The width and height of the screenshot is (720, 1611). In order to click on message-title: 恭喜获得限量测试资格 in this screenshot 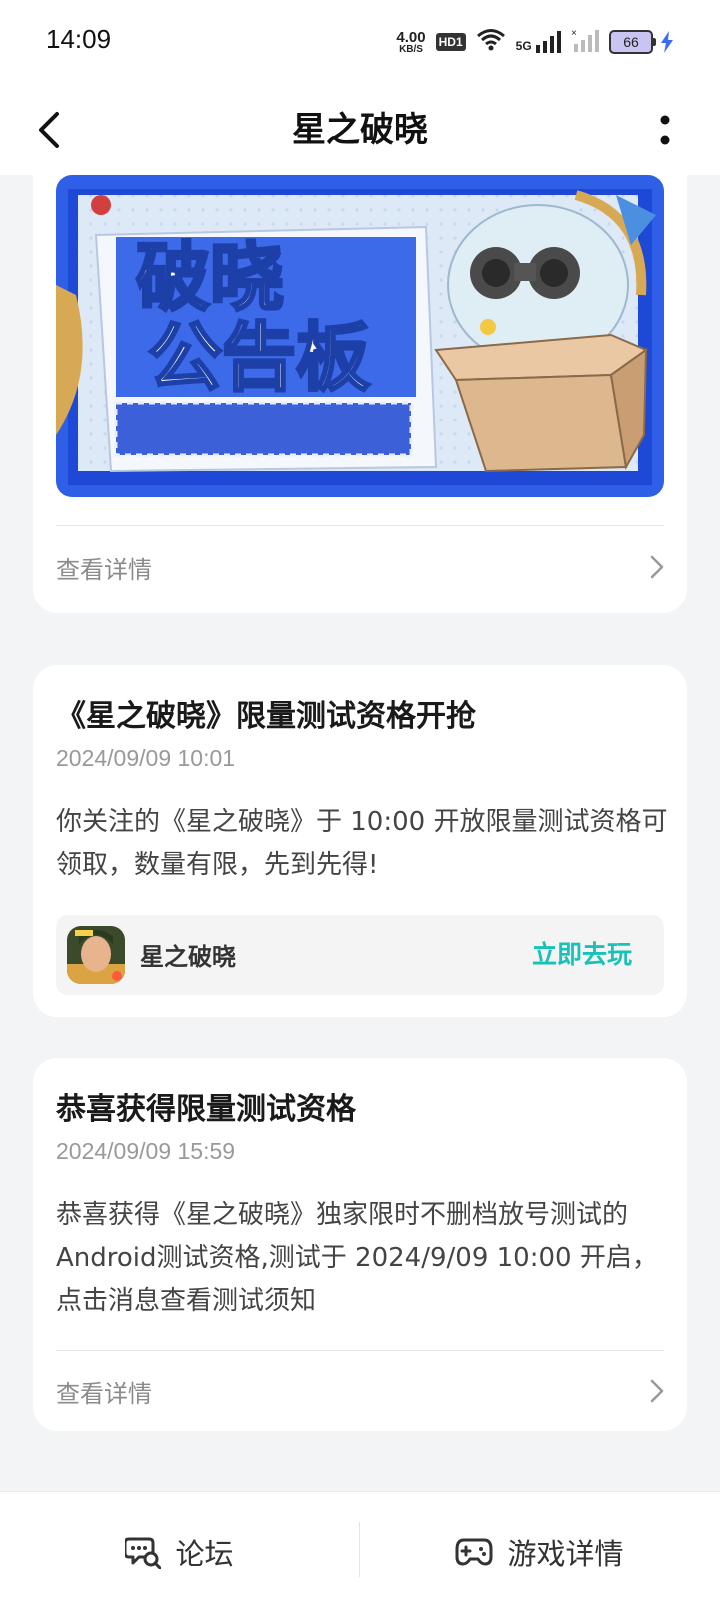, I will do `click(206, 1109)`.